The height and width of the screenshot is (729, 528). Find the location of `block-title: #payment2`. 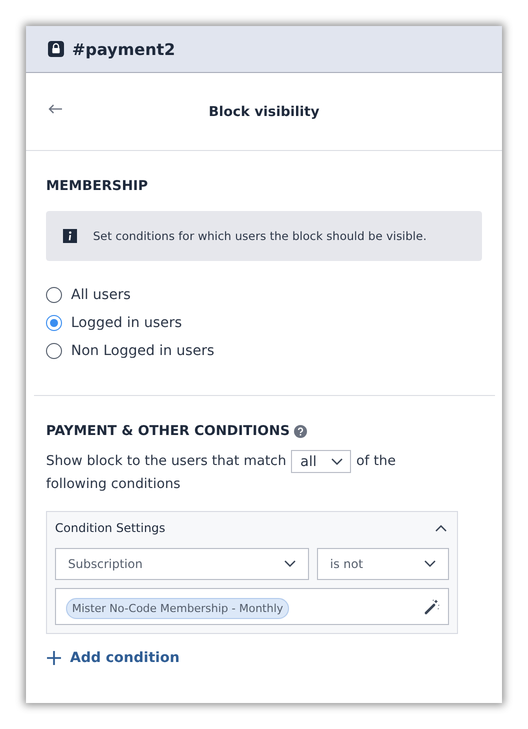

block-title: #payment2 is located at coordinates (124, 49).